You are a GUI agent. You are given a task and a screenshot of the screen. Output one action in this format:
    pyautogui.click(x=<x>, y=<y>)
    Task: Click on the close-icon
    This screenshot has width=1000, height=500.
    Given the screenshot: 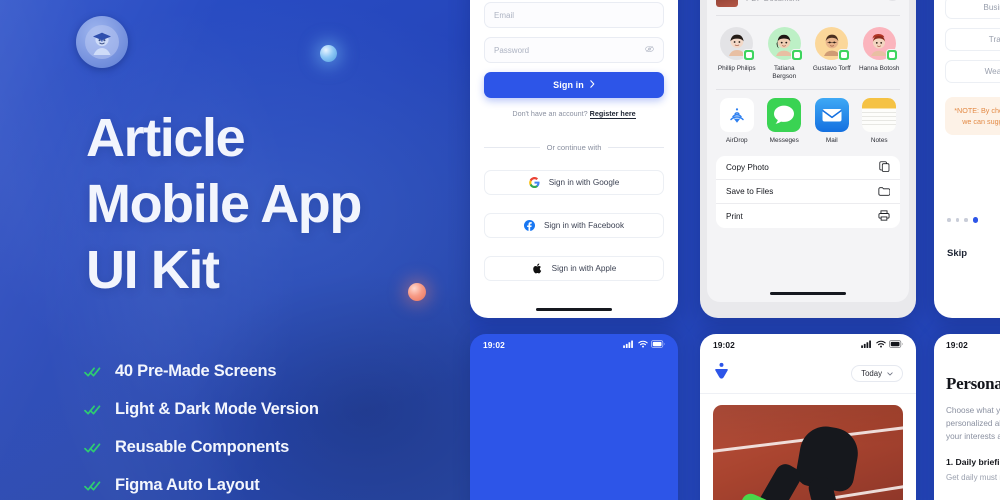 What is the action you would take?
    pyautogui.click(x=892, y=0)
    